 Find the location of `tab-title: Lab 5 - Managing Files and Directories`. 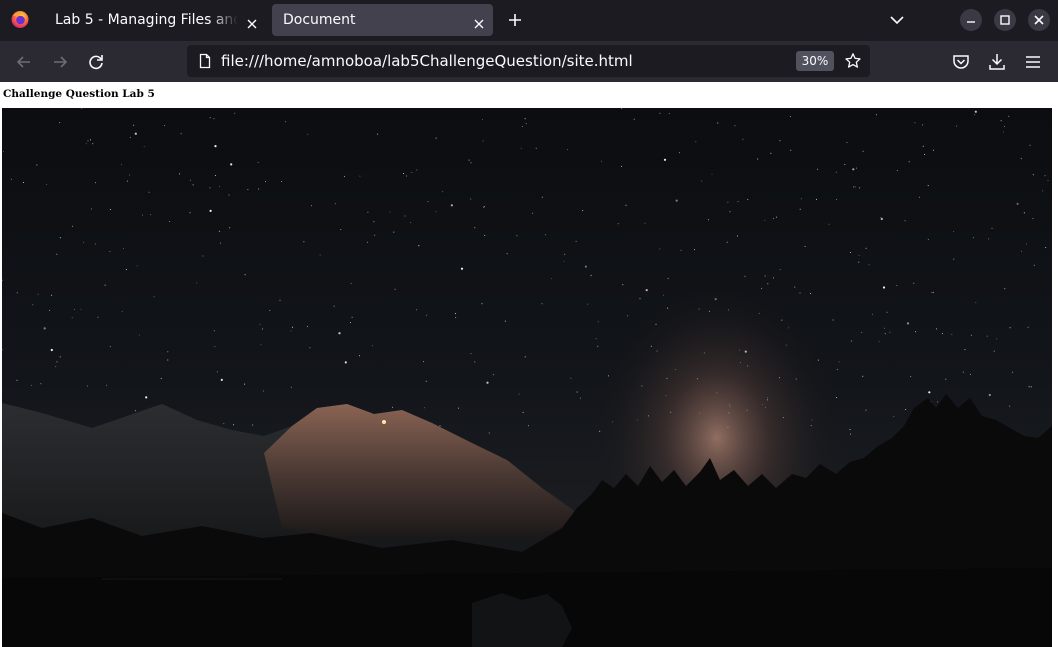

tab-title: Lab 5 - Managing Files and Directories is located at coordinates (146, 20).